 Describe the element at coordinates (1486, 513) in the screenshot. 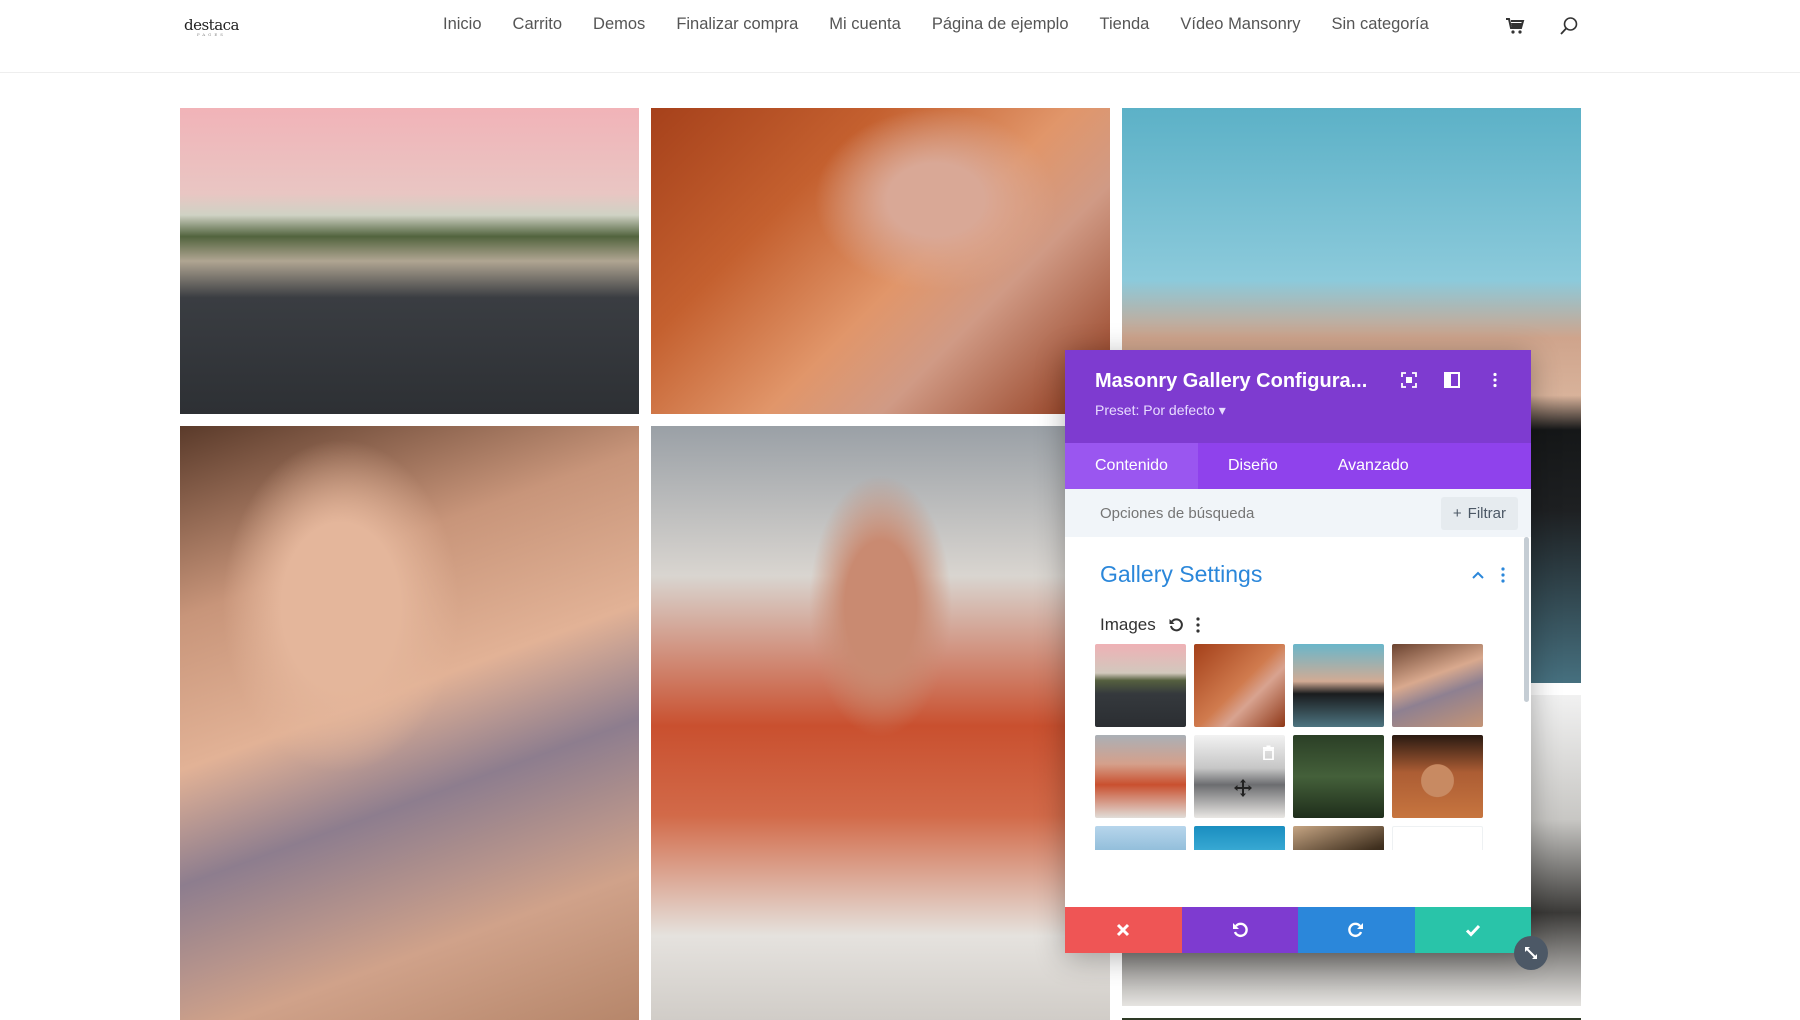

I see `filter-label: Filtrar` at that location.